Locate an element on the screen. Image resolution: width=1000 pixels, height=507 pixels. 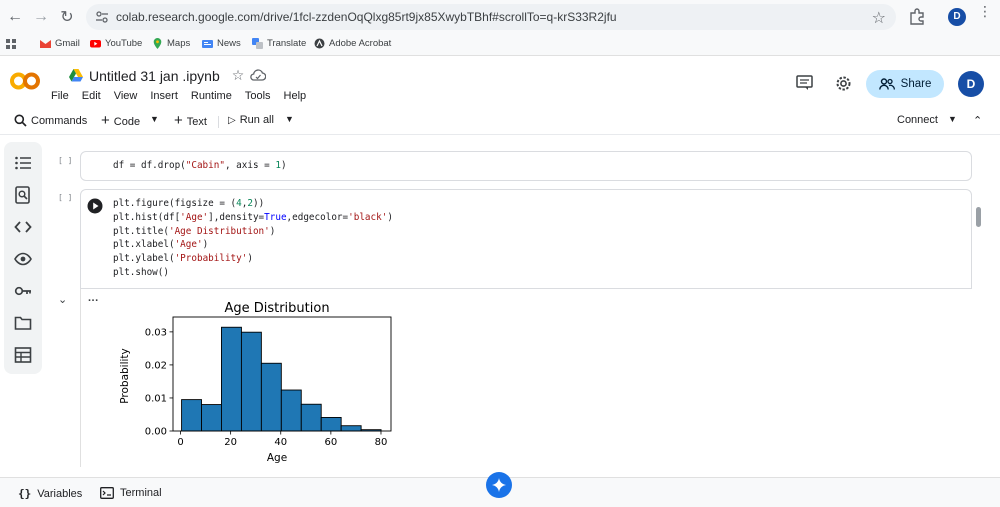
code-cell-1: df = df.drop("Cabin", axis = 1) is located at coordinates (526, 166).